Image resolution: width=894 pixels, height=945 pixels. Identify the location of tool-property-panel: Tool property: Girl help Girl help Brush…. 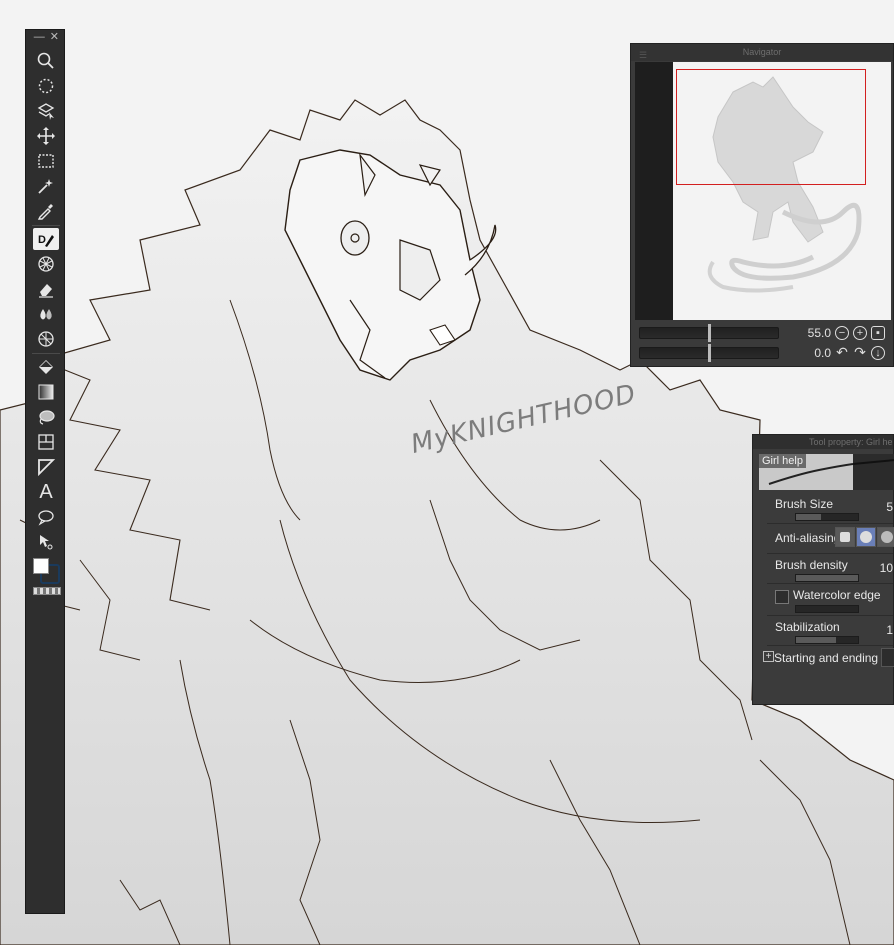
(823, 569).